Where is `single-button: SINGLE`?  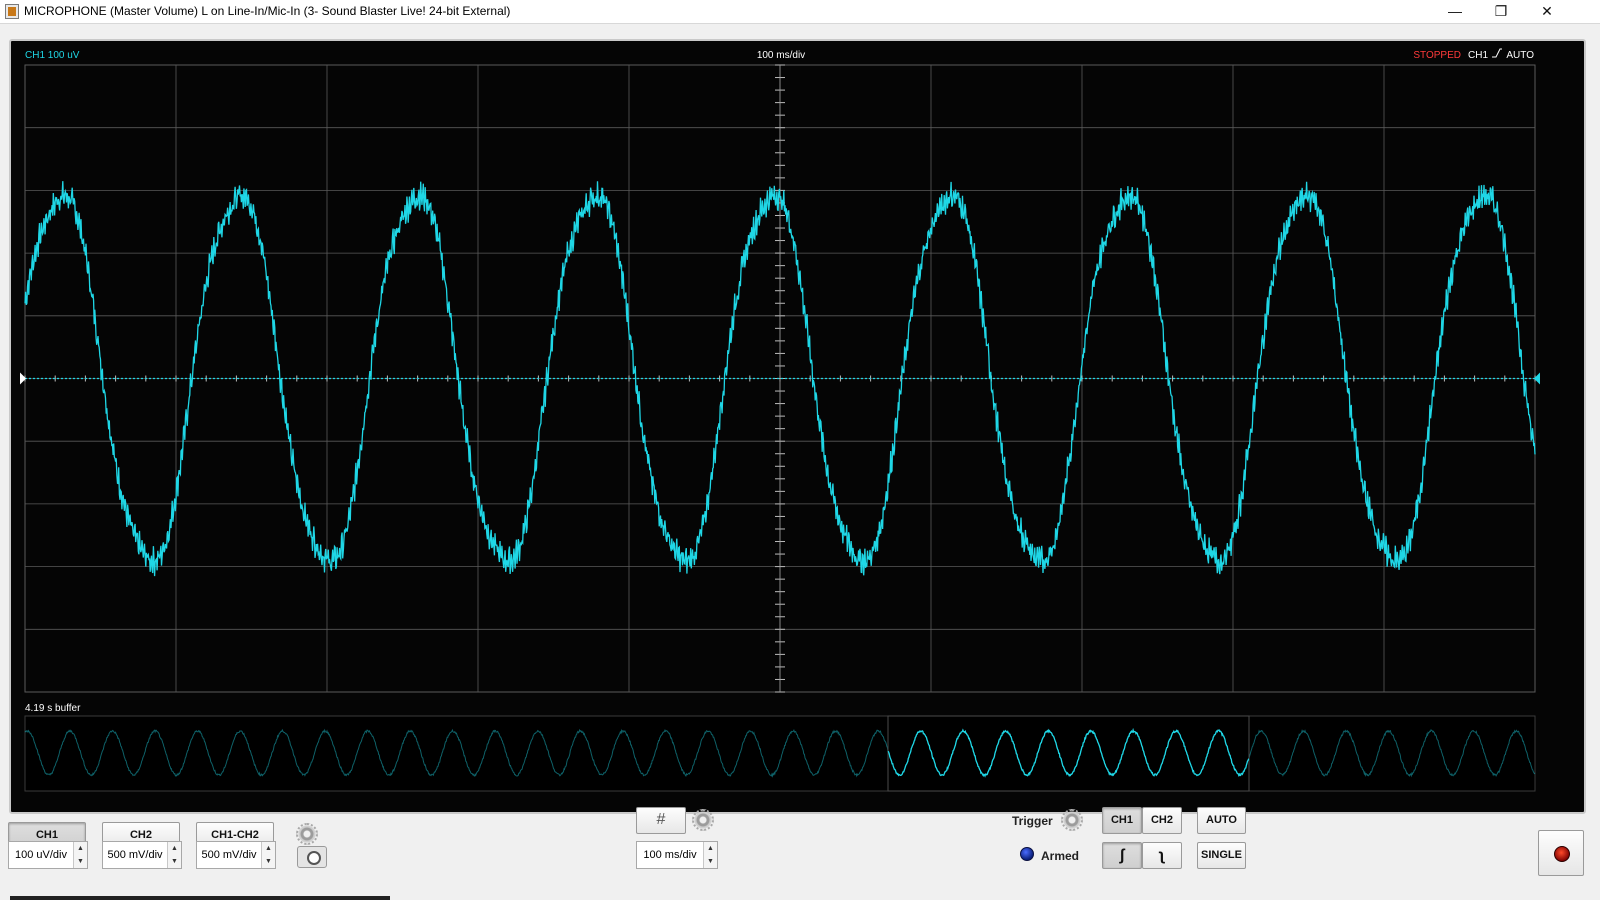
single-button: SINGLE is located at coordinates (1221, 855).